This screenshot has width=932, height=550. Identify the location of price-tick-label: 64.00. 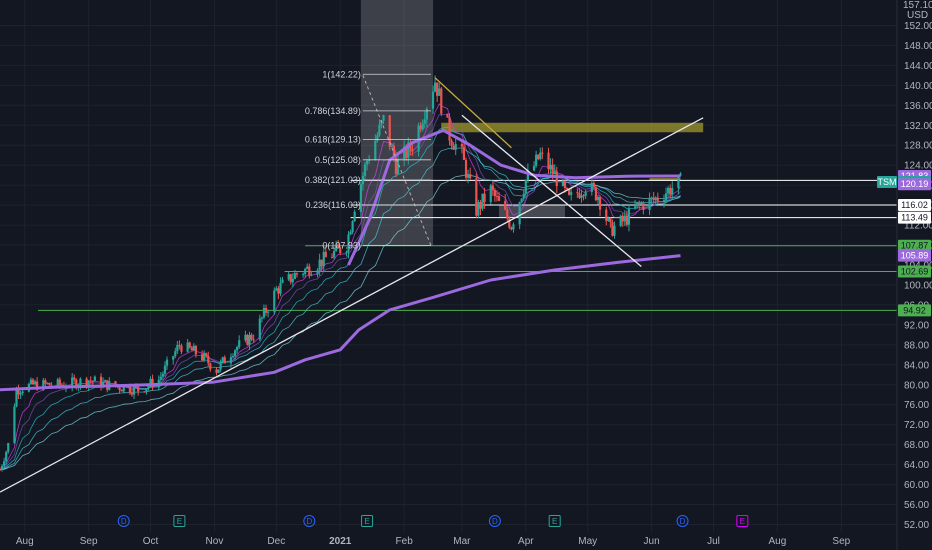
(916, 465).